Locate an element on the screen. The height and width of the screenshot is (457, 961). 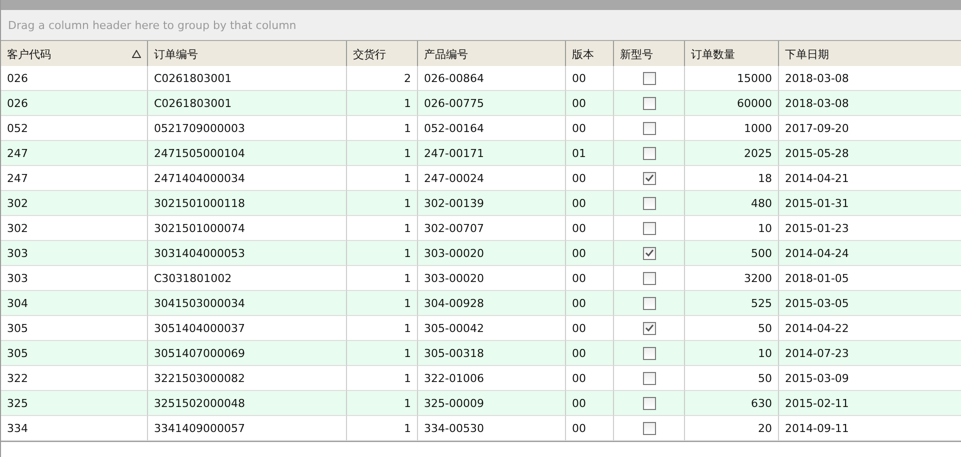
table-cell: 302-00707 is located at coordinates (492, 228).